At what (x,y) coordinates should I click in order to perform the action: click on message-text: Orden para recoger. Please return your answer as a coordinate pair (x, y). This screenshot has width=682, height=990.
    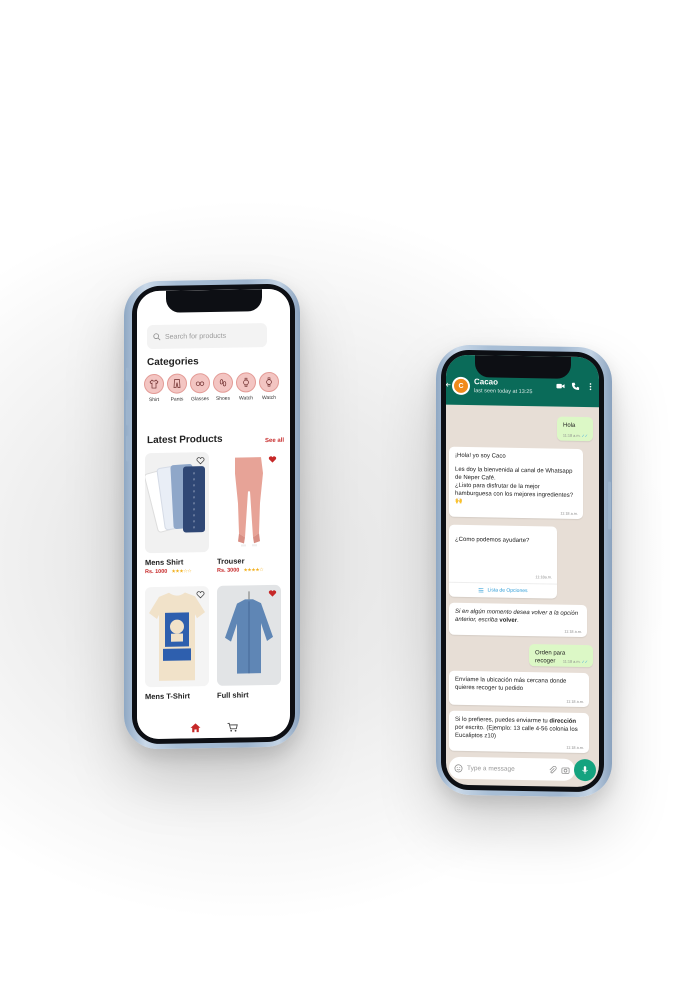
    Looking at the image, I should click on (550, 657).